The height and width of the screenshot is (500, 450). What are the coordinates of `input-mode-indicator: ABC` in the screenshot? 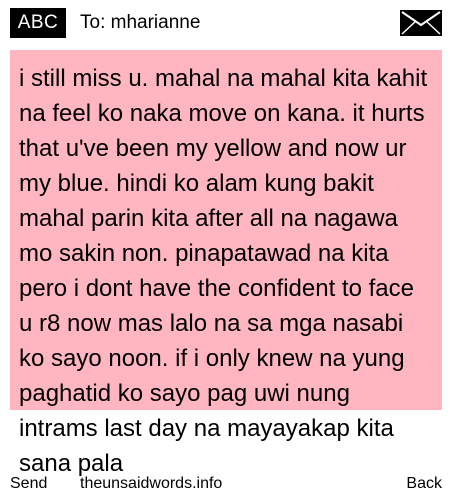 It's located at (38, 23).